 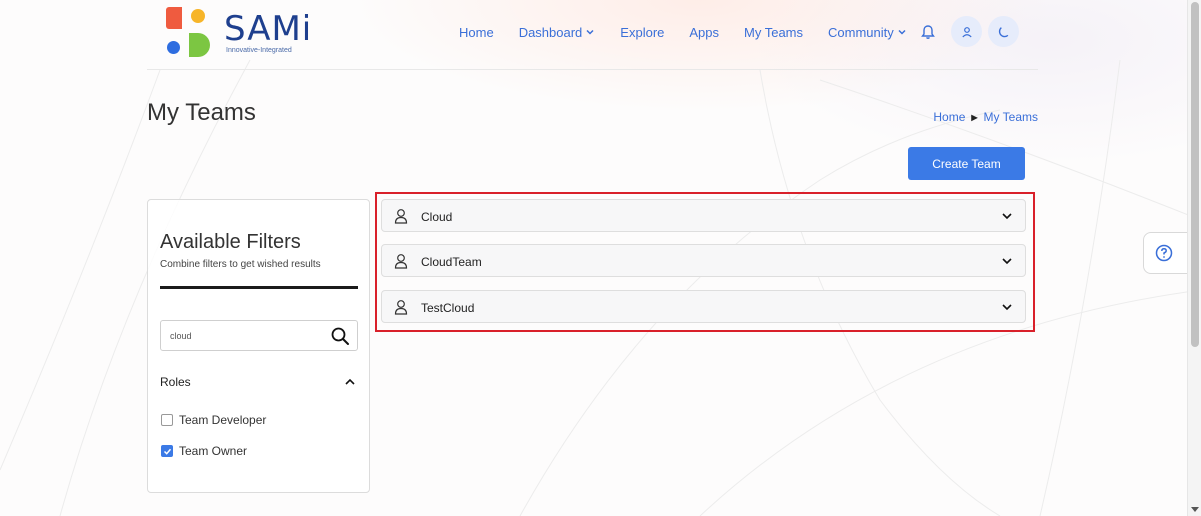 What do you see at coordinates (230, 242) in the screenshot?
I see `filters-title: Available Filters` at bounding box center [230, 242].